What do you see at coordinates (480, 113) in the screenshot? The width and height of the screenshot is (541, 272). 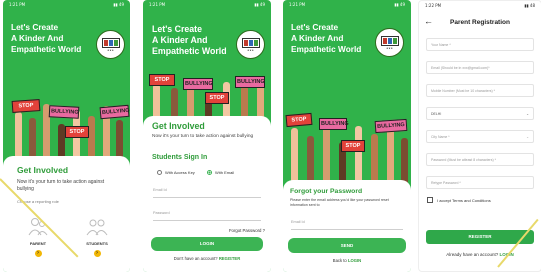 I see `state-select: DELHI ⌄` at bounding box center [480, 113].